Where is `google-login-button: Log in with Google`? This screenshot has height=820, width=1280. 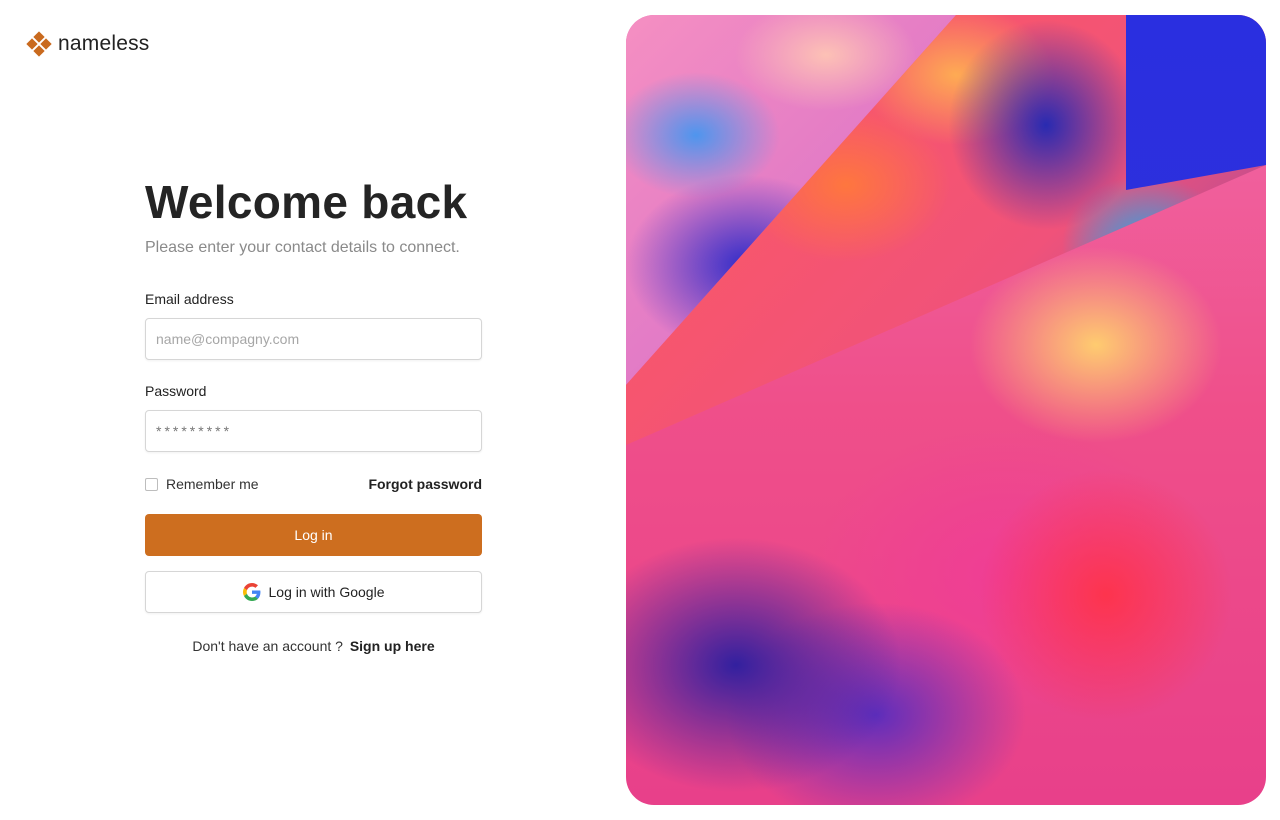
google-login-button: Log in with Google is located at coordinates (313, 592).